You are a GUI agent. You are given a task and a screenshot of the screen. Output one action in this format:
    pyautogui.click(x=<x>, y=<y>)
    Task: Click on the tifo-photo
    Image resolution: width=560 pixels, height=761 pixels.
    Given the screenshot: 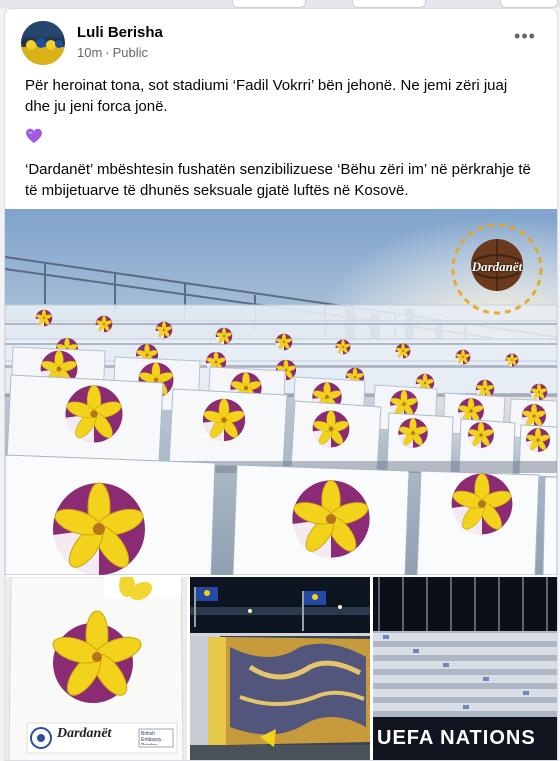 What is the action you would take?
    pyautogui.click(x=280, y=668)
    